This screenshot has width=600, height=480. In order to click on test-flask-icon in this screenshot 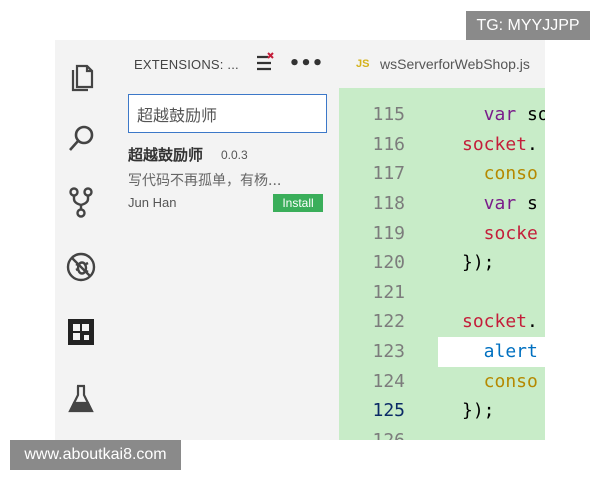, I will do `click(81, 399)`.